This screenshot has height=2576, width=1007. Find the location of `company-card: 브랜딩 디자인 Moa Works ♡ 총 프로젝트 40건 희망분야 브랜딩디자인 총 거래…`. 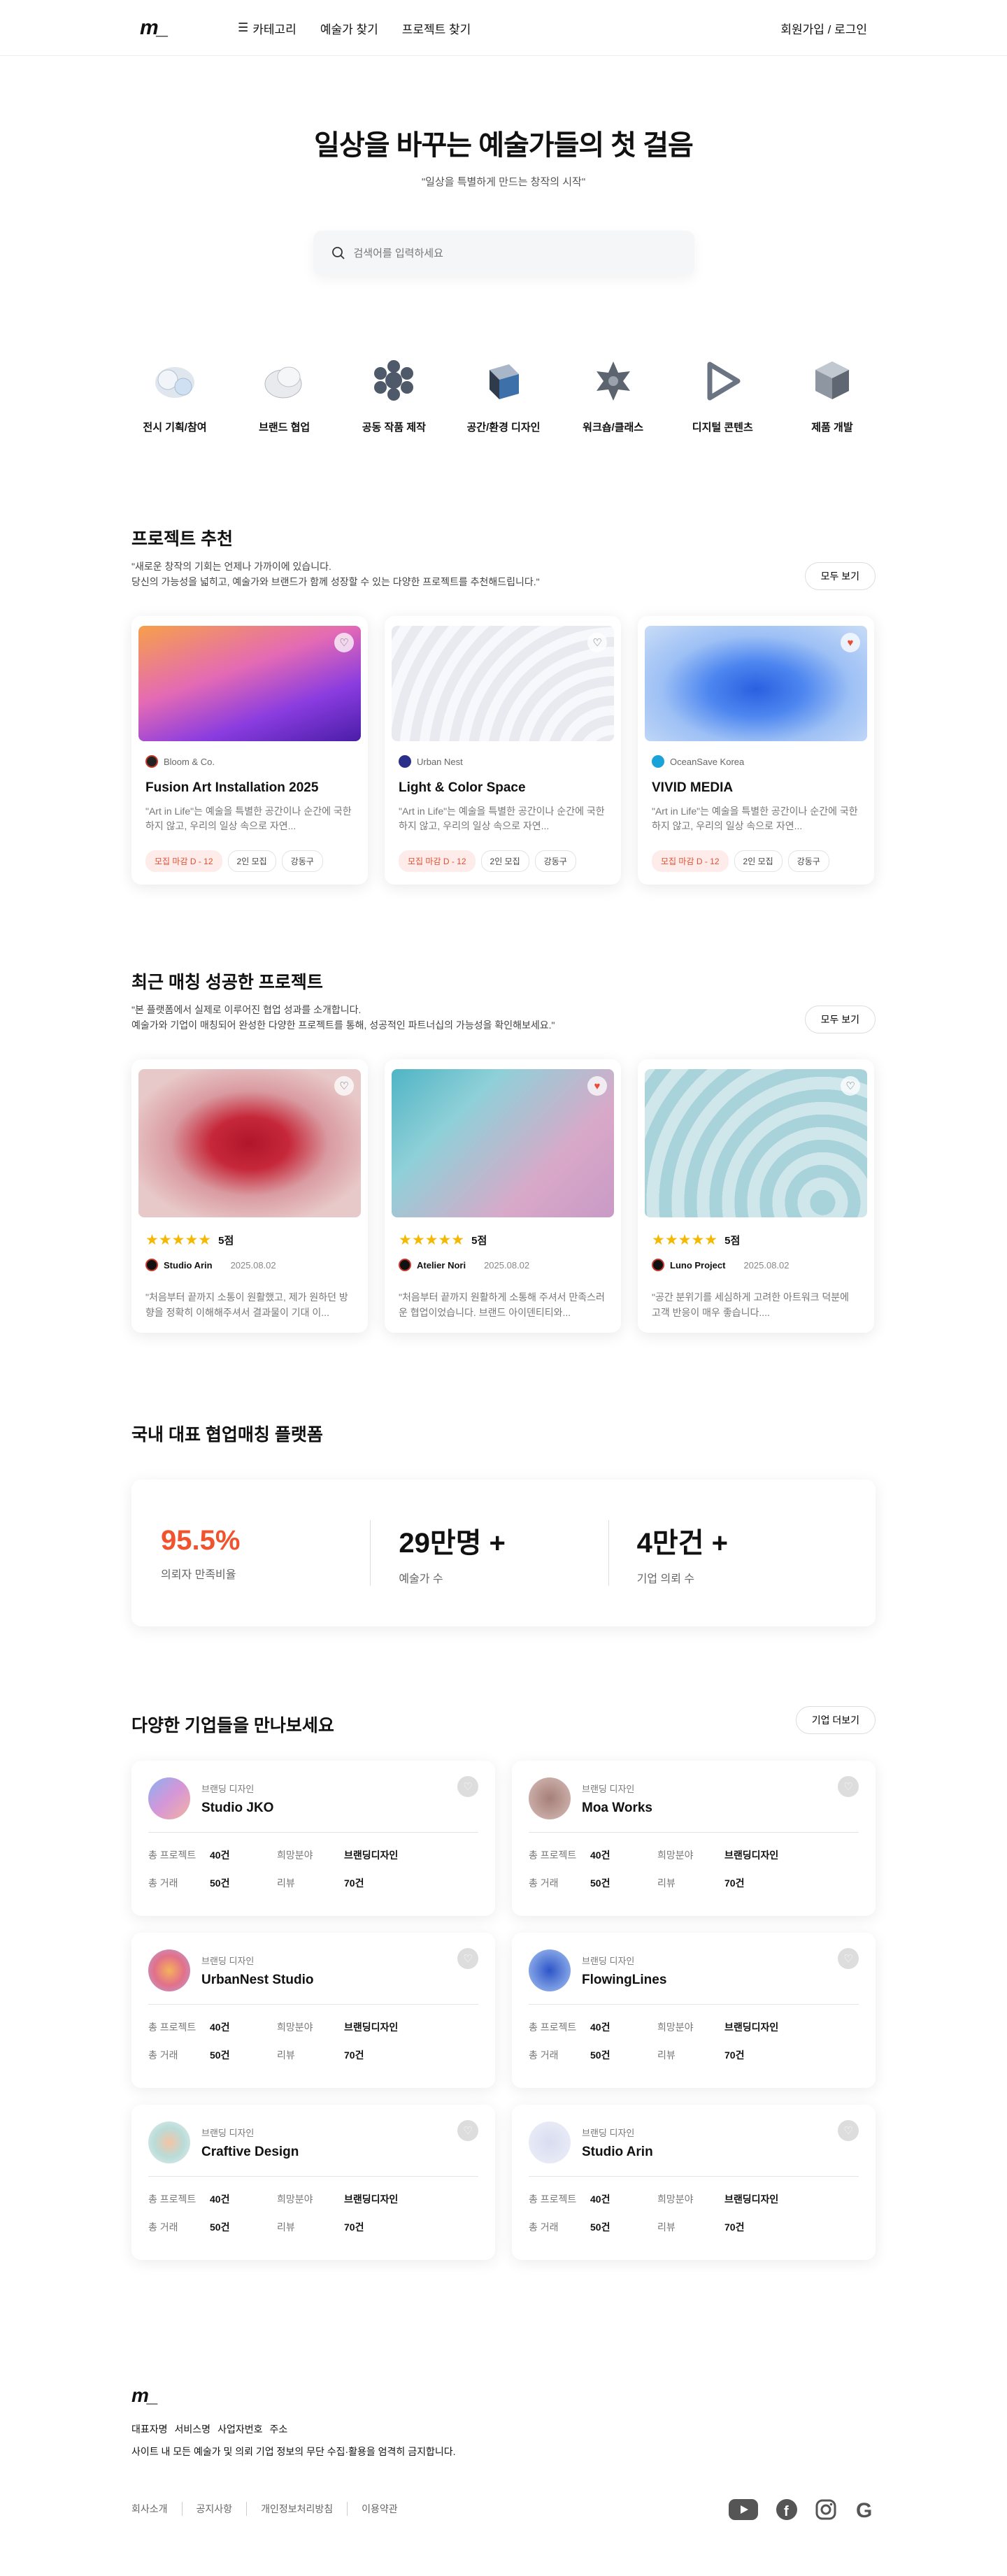

company-card: 브랜딩 디자인 Moa Works ♡ 총 프로젝트 40건 희망분야 브랜딩디자인 총 거래… is located at coordinates (694, 1838).